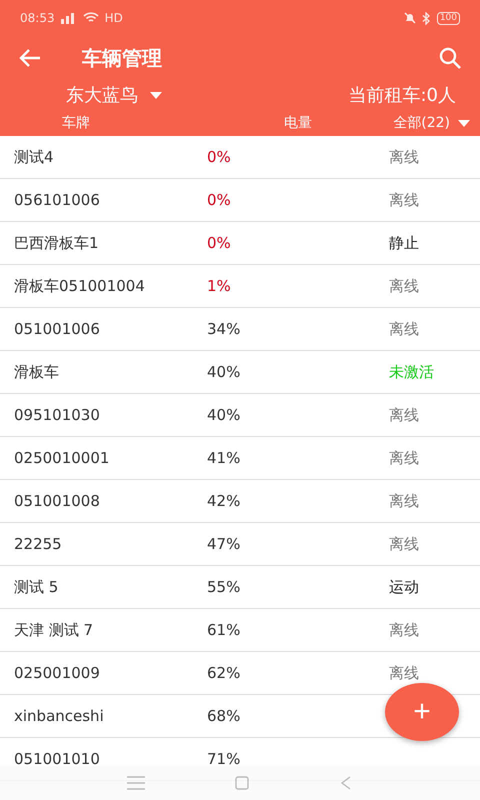 The height and width of the screenshot is (800, 480). Describe the element at coordinates (114, 95) in the screenshot. I see `company-dropdown: 东大蓝鸟` at that location.